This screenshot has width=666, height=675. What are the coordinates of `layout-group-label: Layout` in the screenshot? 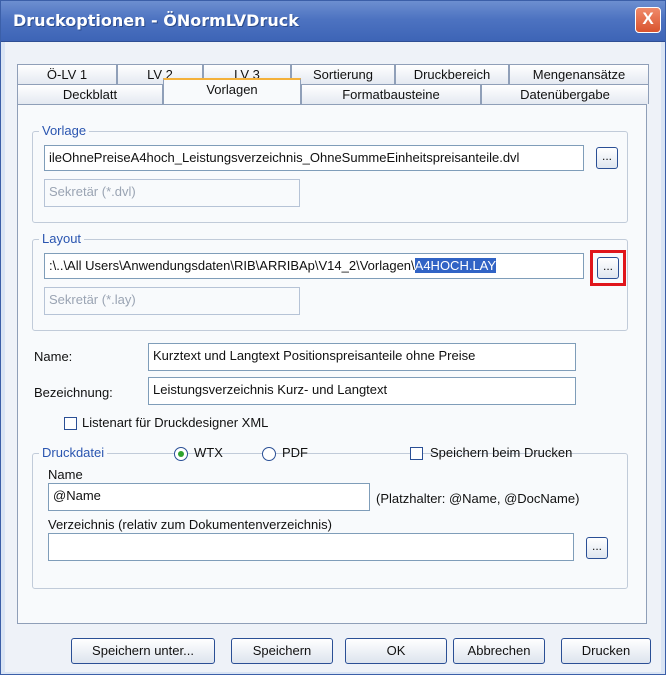 It's located at (62, 238).